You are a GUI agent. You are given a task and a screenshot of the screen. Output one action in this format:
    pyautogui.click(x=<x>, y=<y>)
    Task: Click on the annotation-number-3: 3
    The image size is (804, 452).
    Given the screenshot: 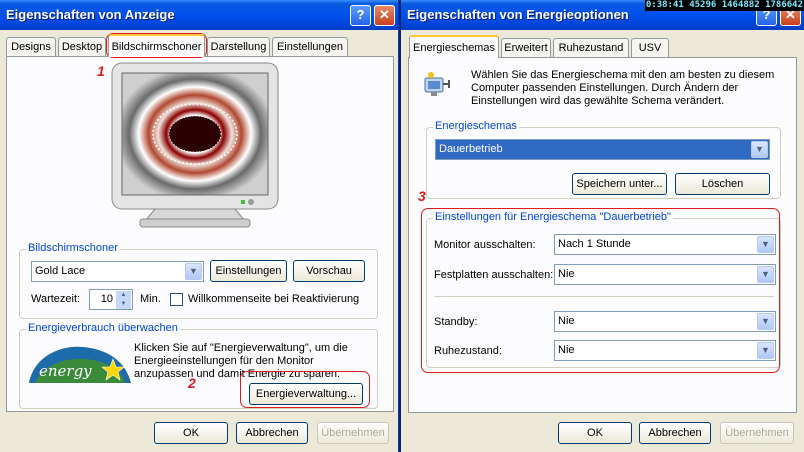 What is the action you would take?
    pyautogui.click(x=422, y=196)
    